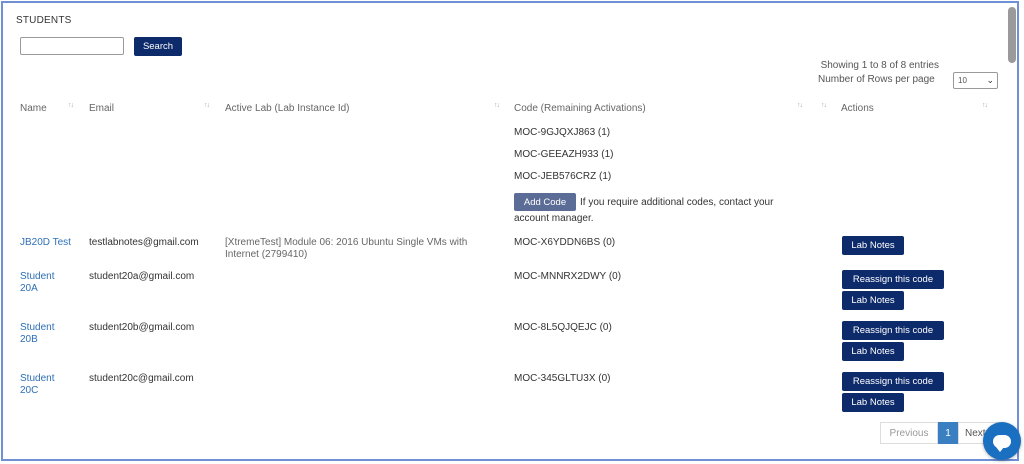 This screenshot has width=1024, height=464. I want to click on rows-per-page-select: 10 ⌄, so click(975, 80).